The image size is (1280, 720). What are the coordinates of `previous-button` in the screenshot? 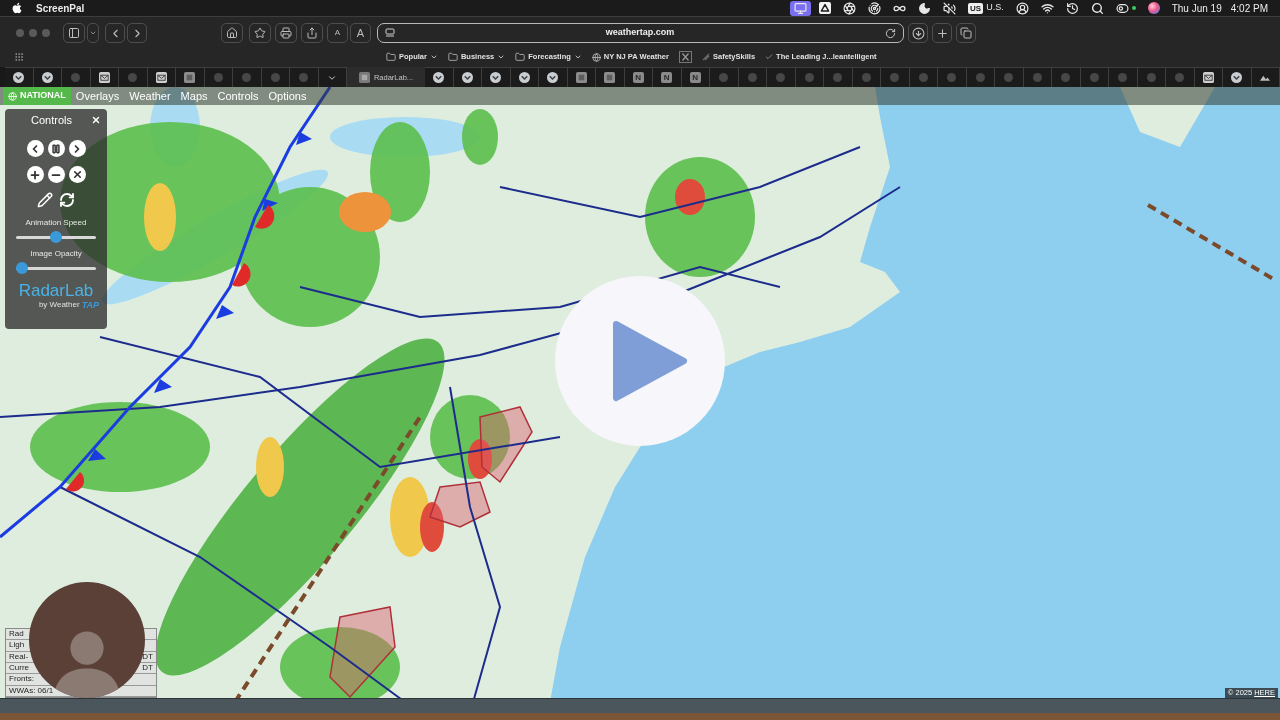 It's located at (35, 148).